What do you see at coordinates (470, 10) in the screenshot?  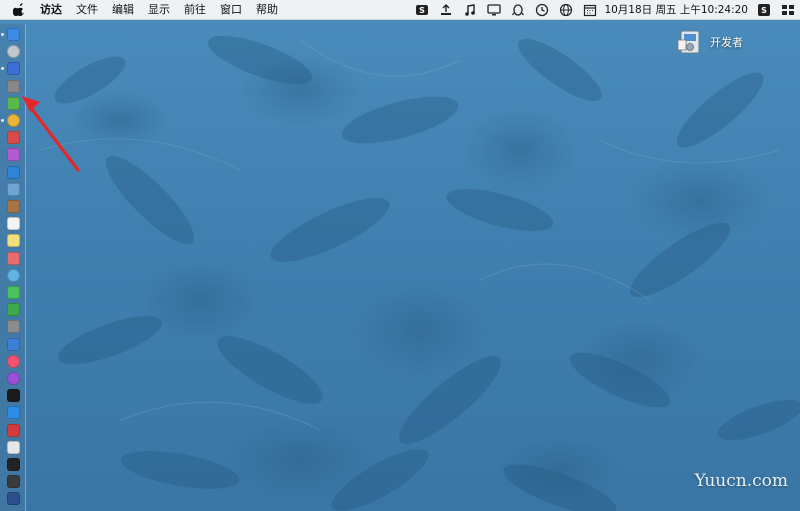 I see `music-note-icon` at bounding box center [470, 10].